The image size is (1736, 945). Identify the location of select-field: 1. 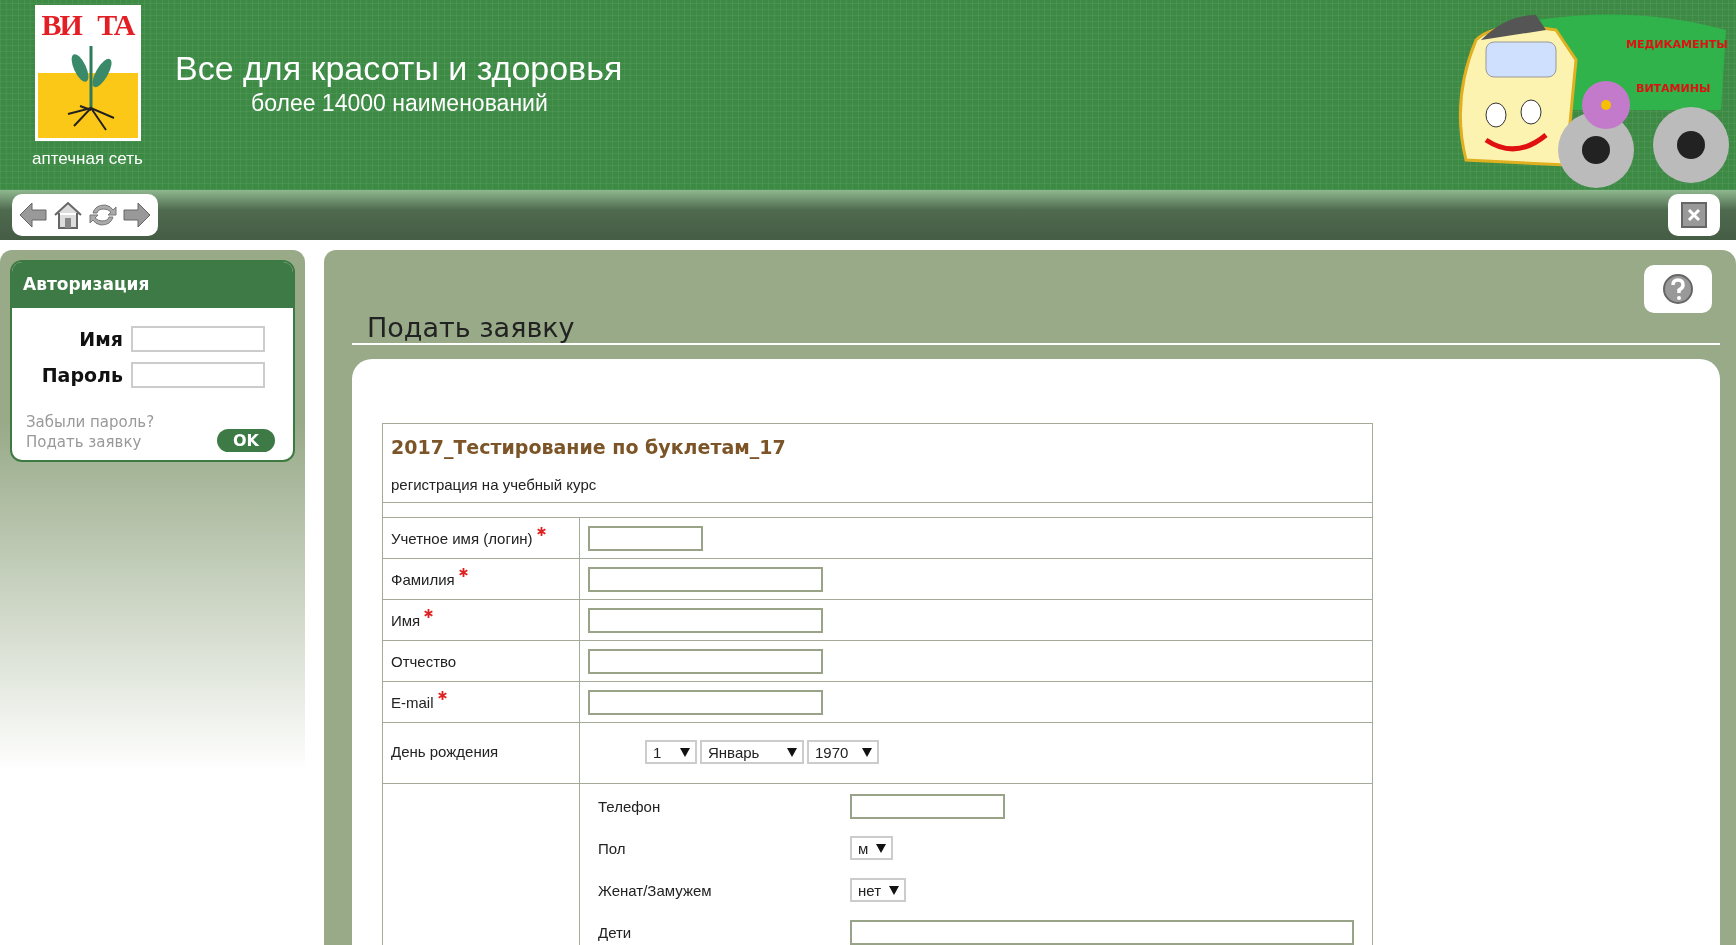
(671, 752).